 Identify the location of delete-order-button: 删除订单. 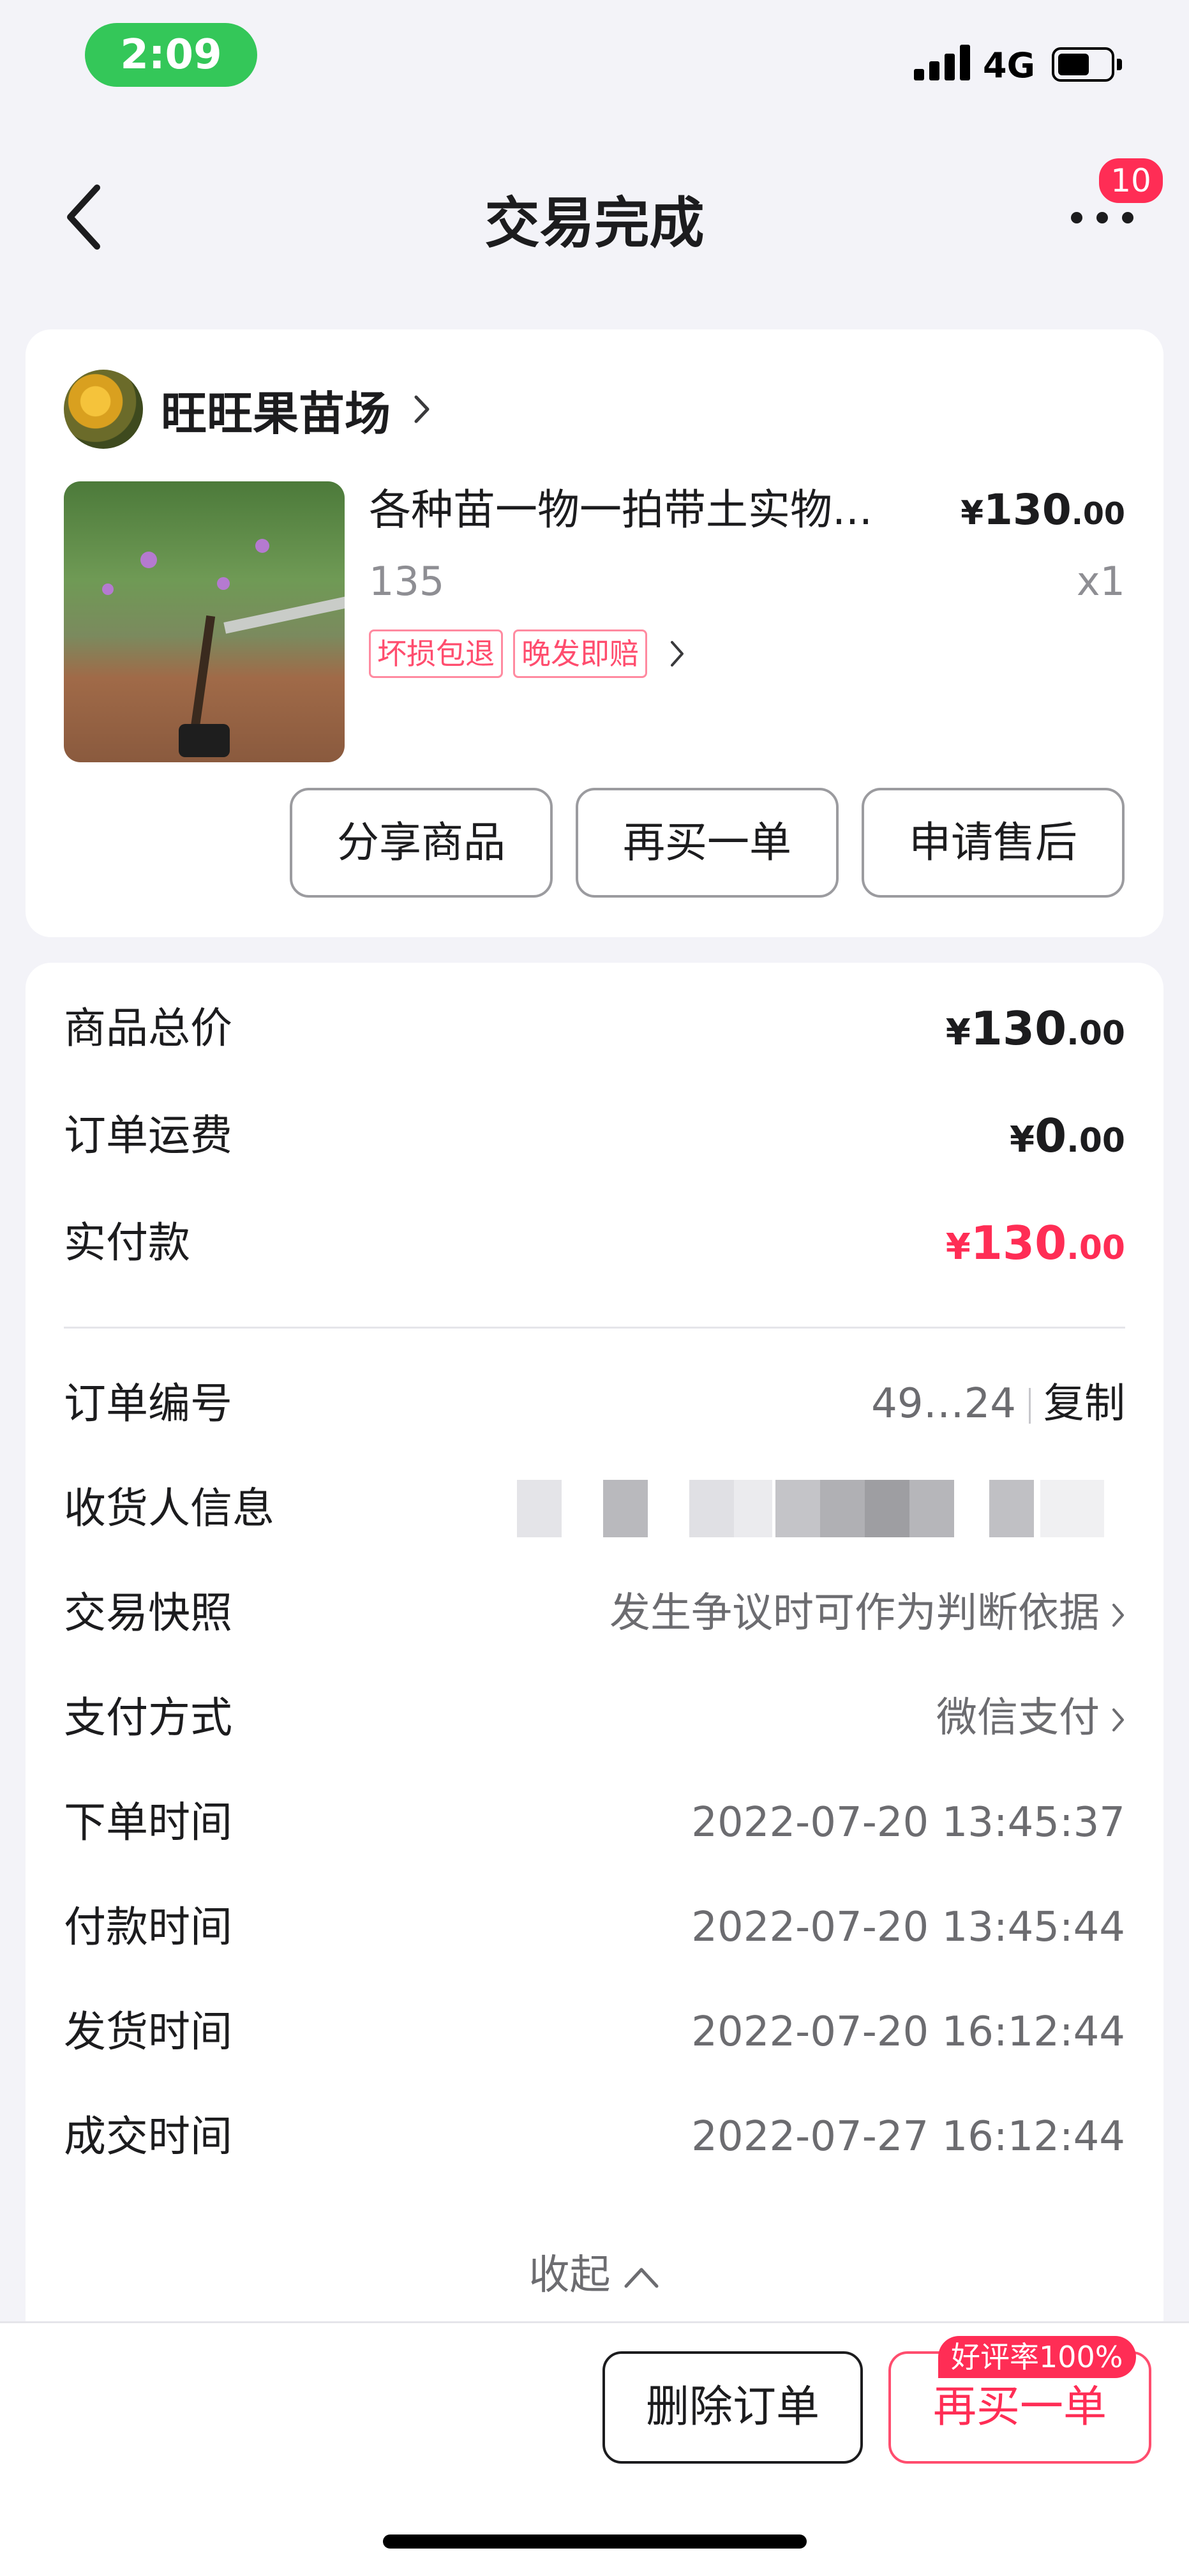
(732, 2407).